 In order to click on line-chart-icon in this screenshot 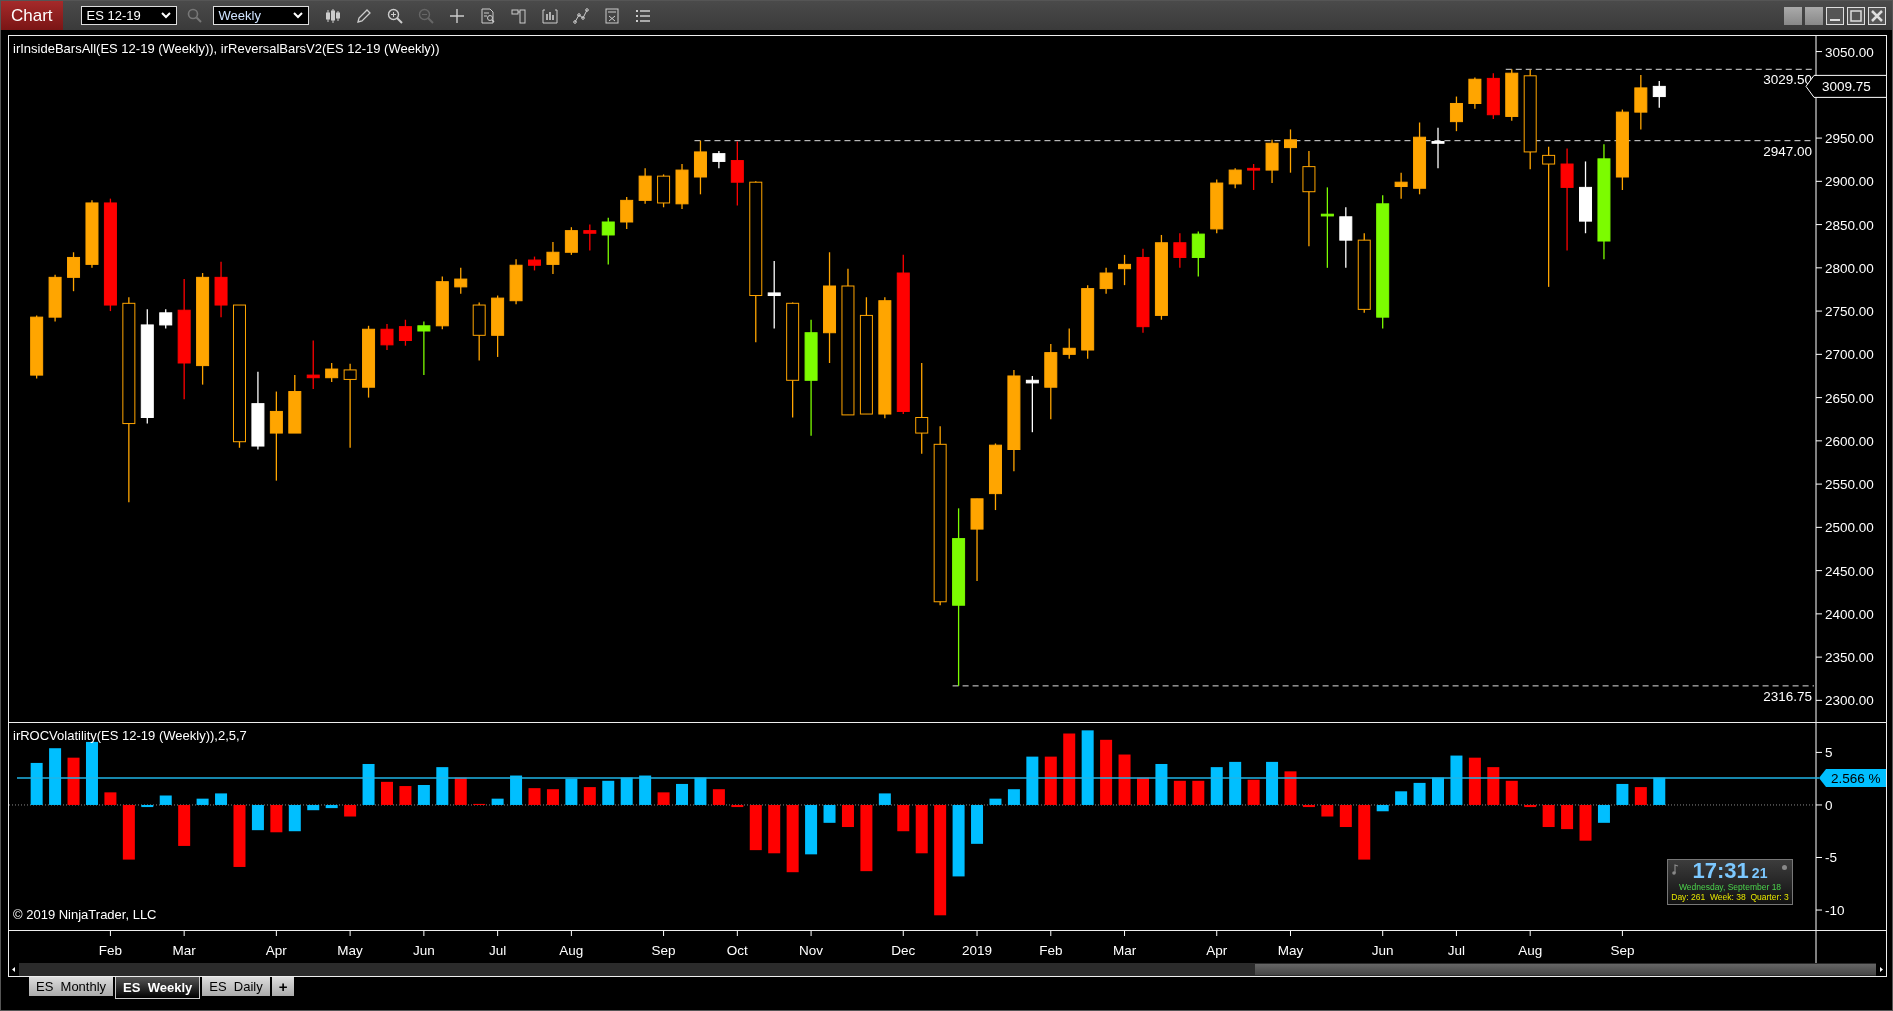, I will do `click(580, 15)`.